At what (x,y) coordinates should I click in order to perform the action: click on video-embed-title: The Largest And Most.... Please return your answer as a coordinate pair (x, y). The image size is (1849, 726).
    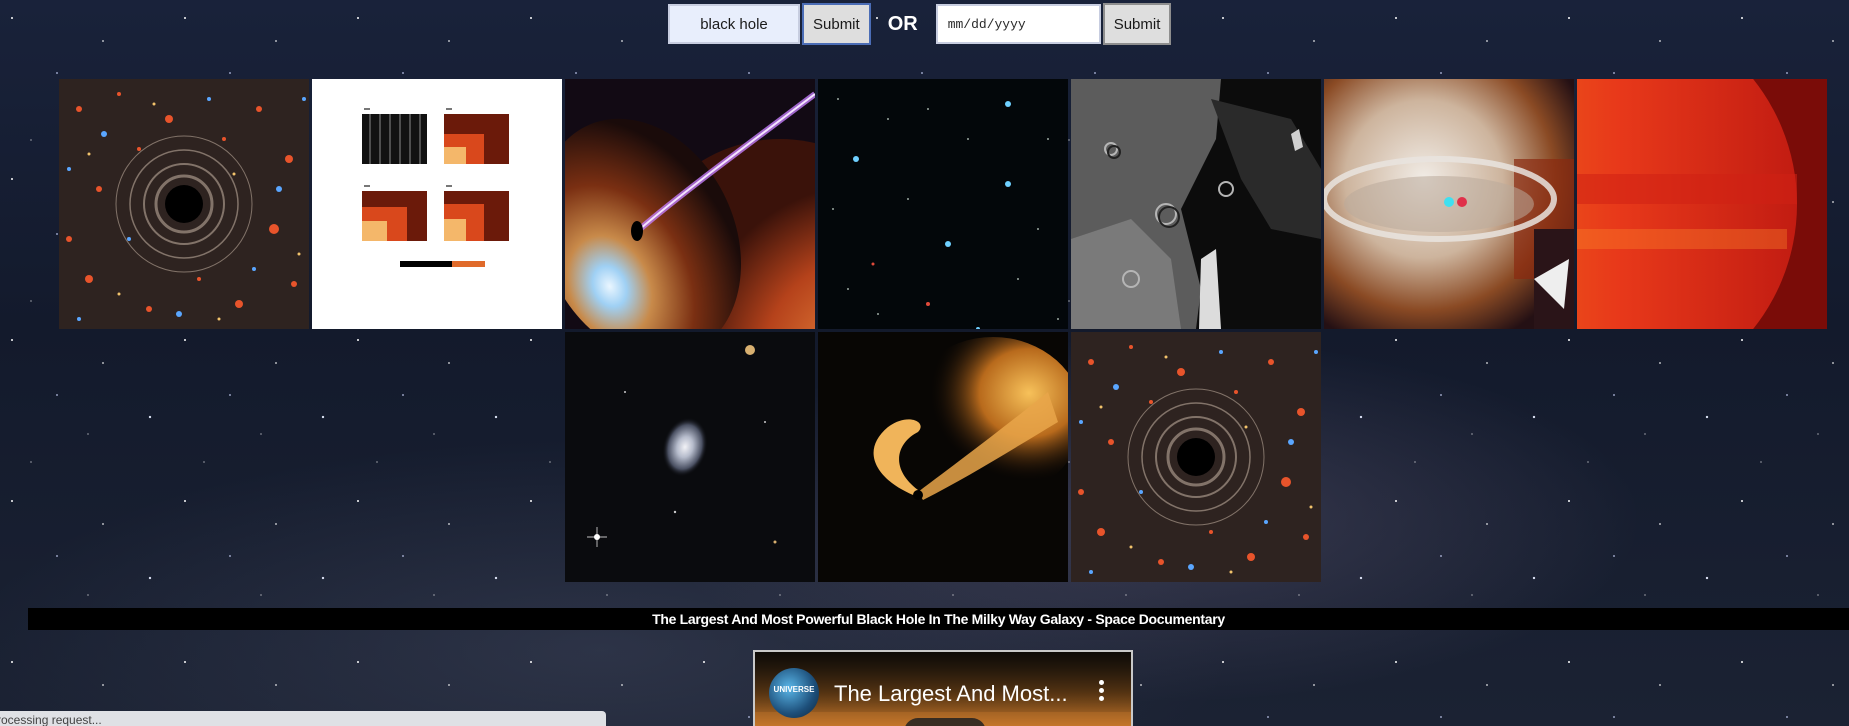
    Looking at the image, I should click on (951, 694).